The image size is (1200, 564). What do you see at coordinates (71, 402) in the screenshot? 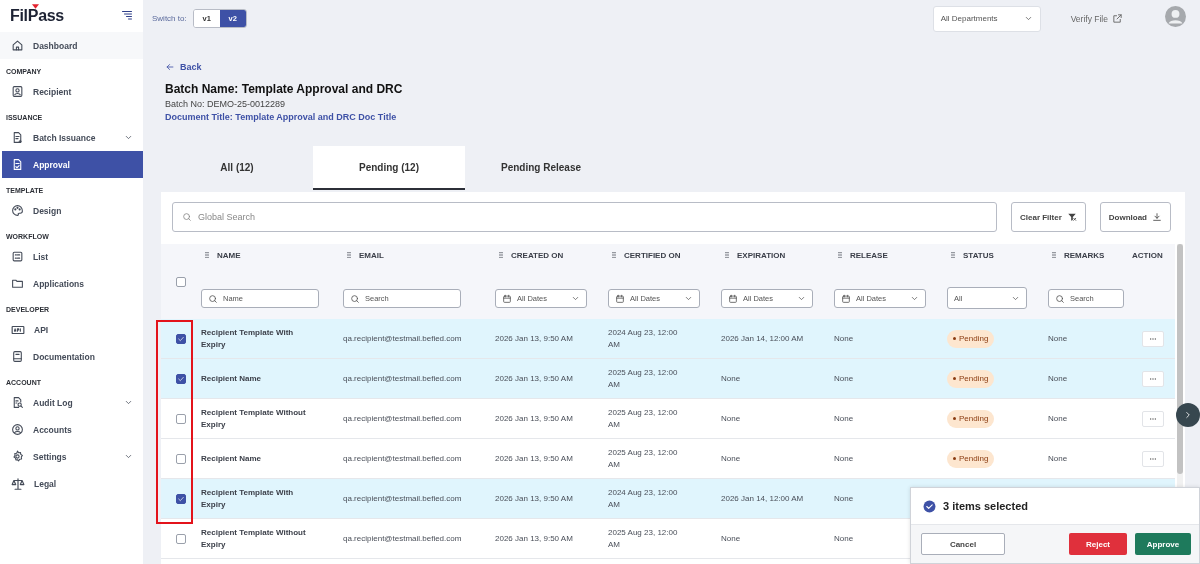
I see `sidebar-item: Audit Log` at bounding box center [71, 402].